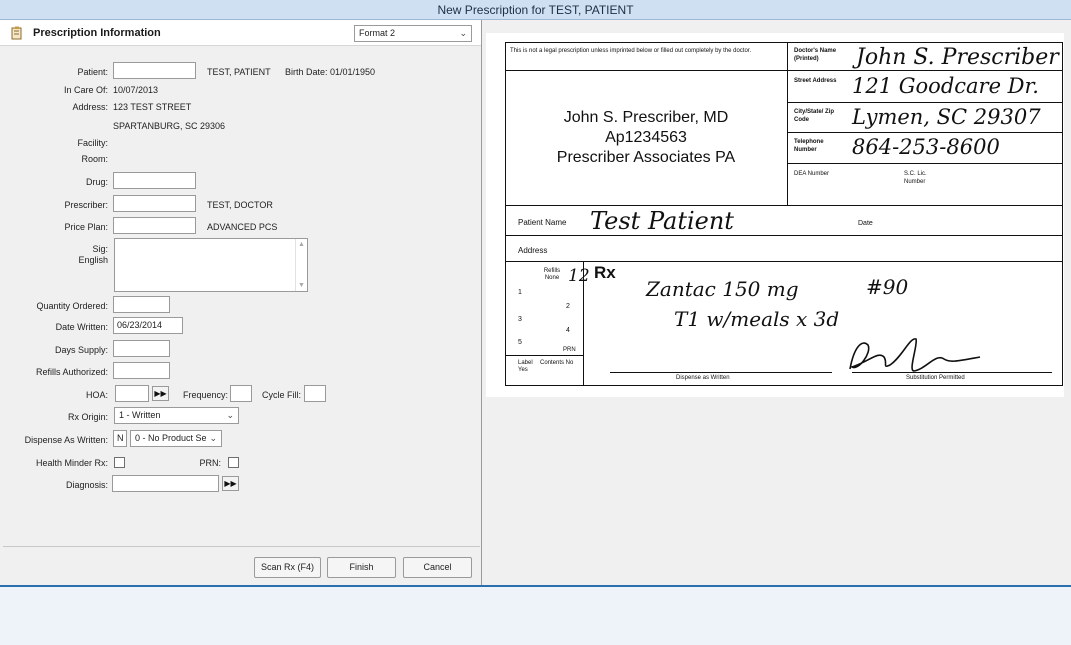 The image size is (1071, 645). Describe the element at coordinates (915, 355) in the screenshot. I see `rx-signature` at that location.